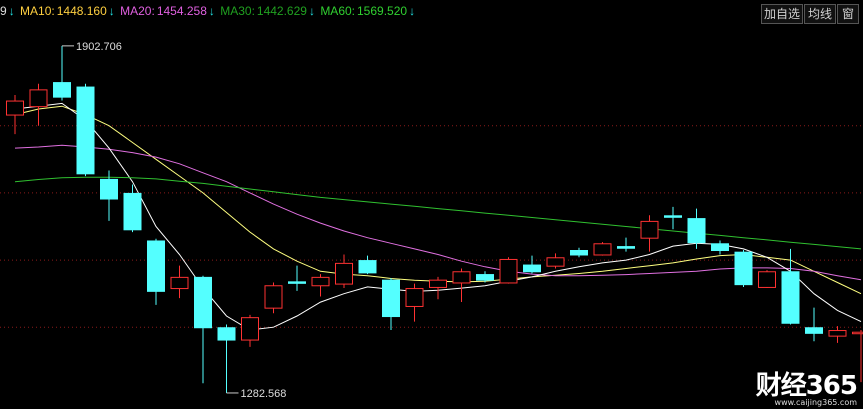 This screenshot has width=863, height=409. Describe the element at coordinates (111, 11) in the screenshot. I see `legend-ma10-arrow: ↓` at that location.